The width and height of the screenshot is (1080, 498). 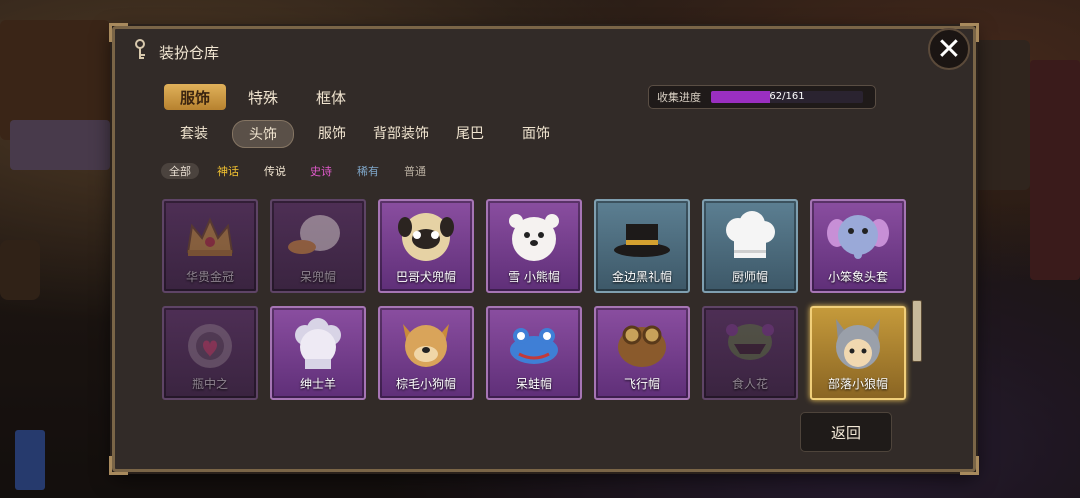 What do you see at coordinates (679, 97) in the screenshot?
I see `progress-label: 收集进度` at bounding box center [679, 97].